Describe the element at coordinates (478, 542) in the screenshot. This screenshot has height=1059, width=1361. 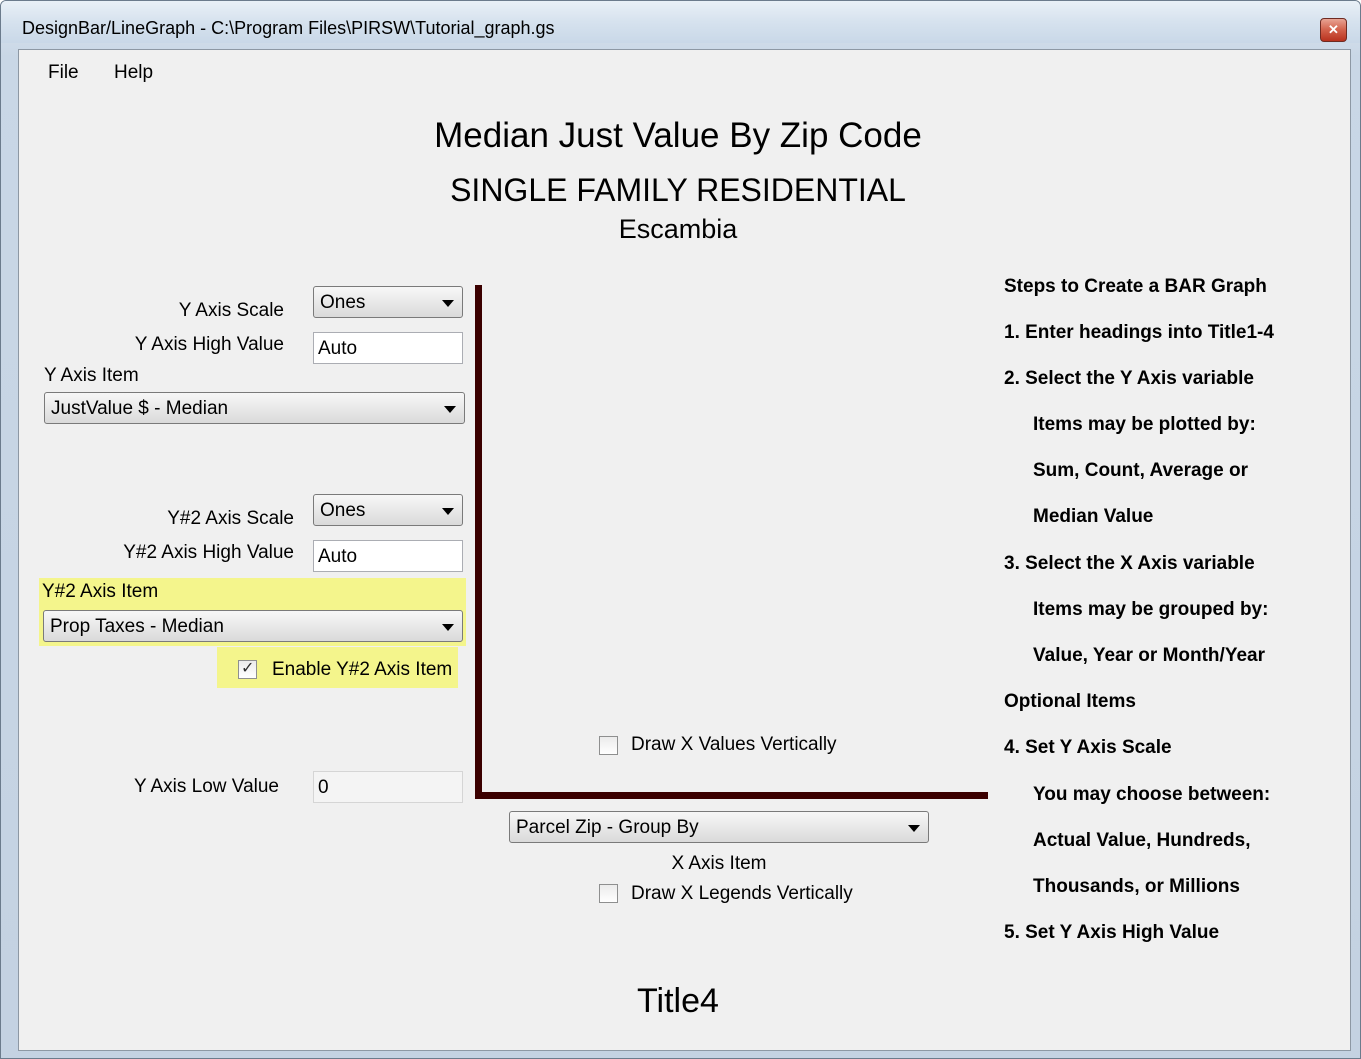
I see `y-axis-line` at that location.